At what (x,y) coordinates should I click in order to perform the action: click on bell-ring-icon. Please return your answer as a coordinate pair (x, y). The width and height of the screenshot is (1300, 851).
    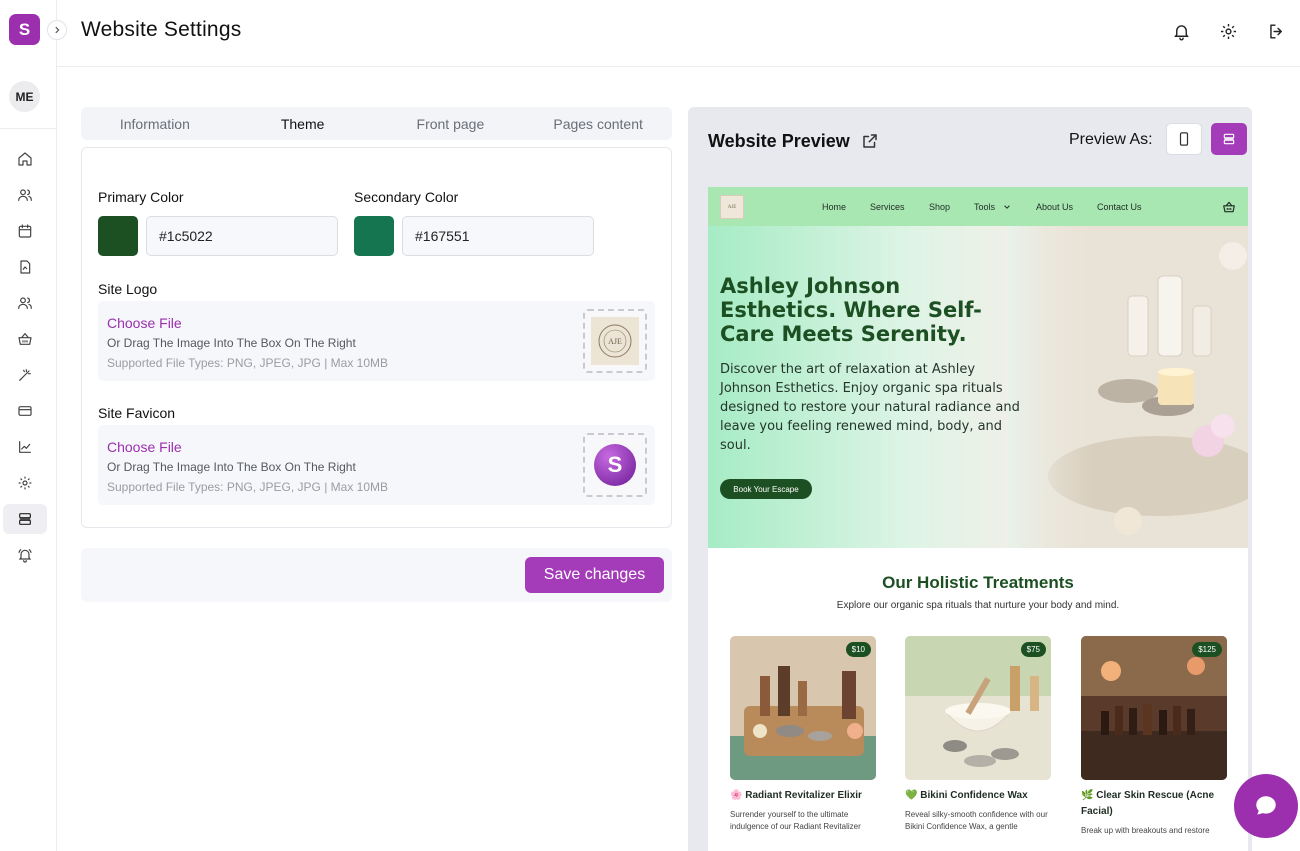
    Looking at the image, I should click on (25, 556).